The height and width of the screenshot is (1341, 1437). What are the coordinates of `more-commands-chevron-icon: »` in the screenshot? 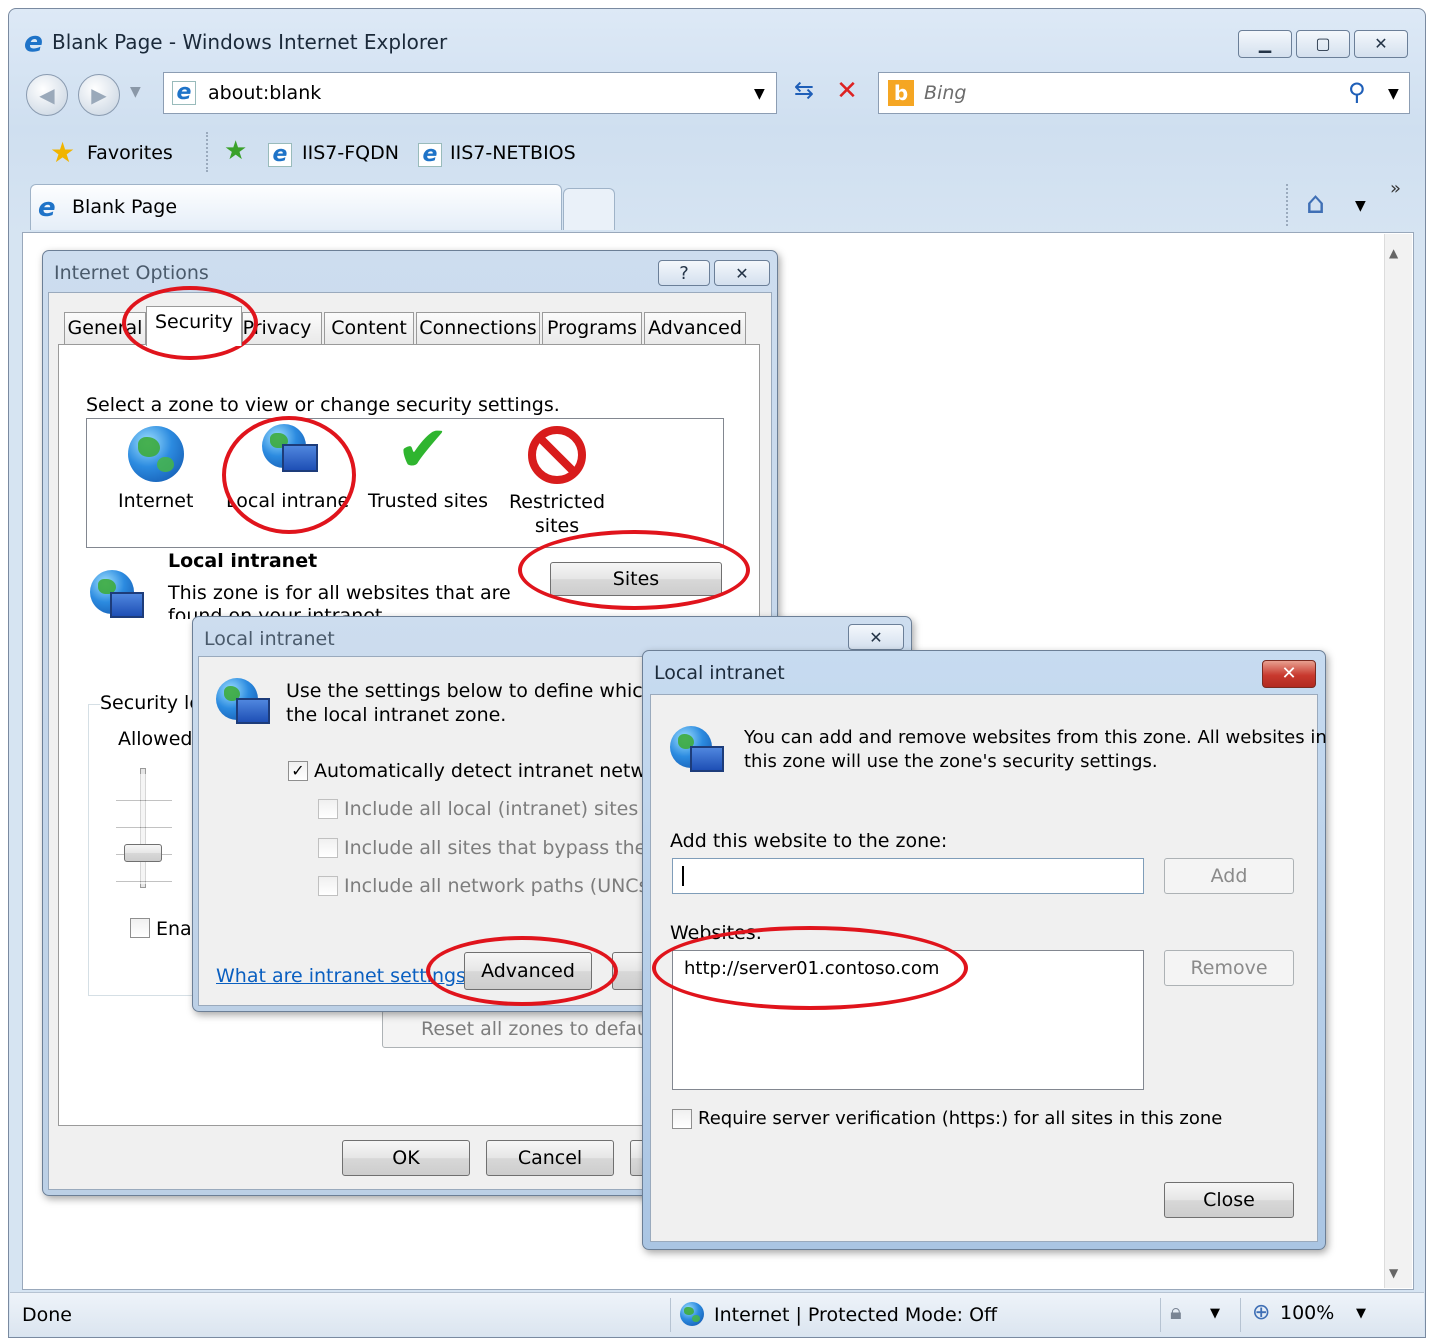 It's located at (1395, 188).